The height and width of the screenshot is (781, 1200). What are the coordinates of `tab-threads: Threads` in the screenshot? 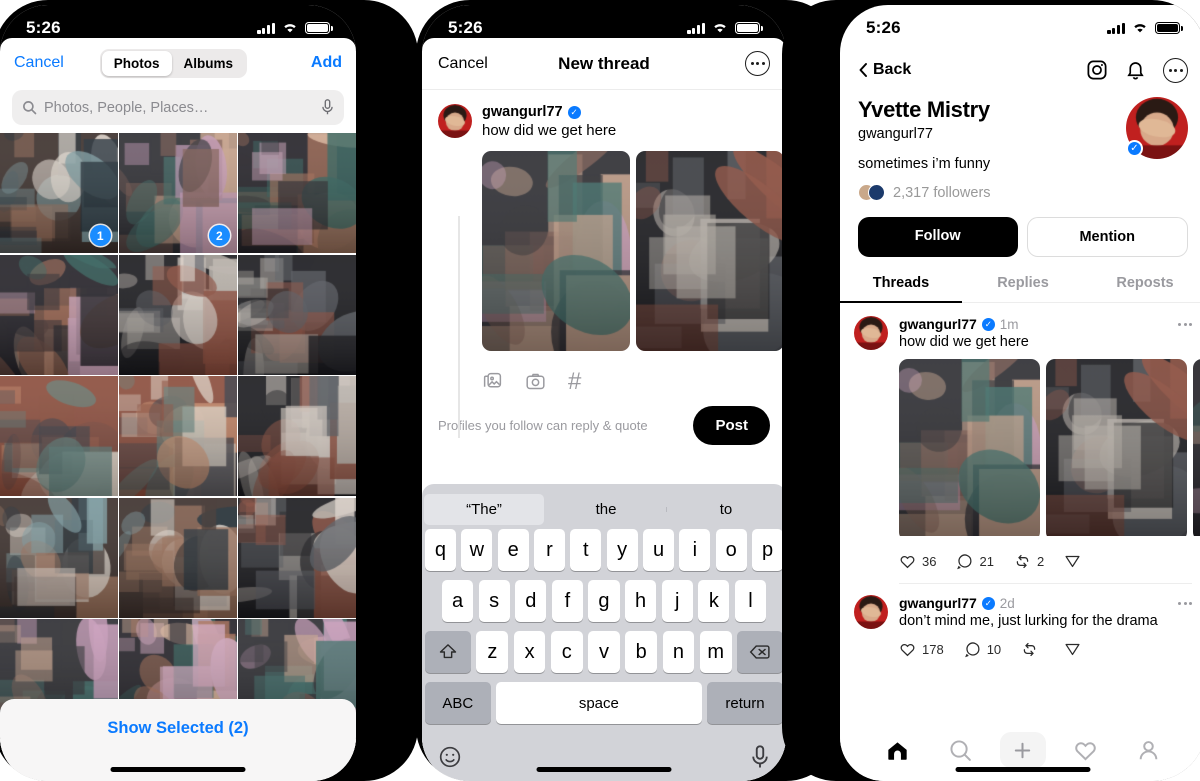 It's located at (901, 289).